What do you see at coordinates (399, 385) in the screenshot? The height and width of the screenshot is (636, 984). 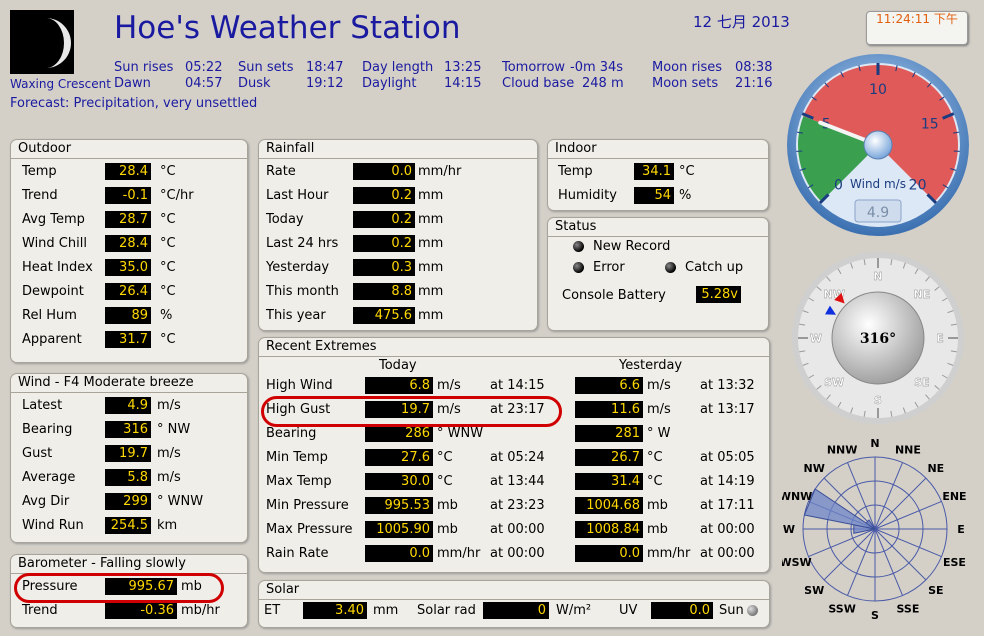 I see `extremes-0-today-value: 6.8` at bounding box center [399, 385].